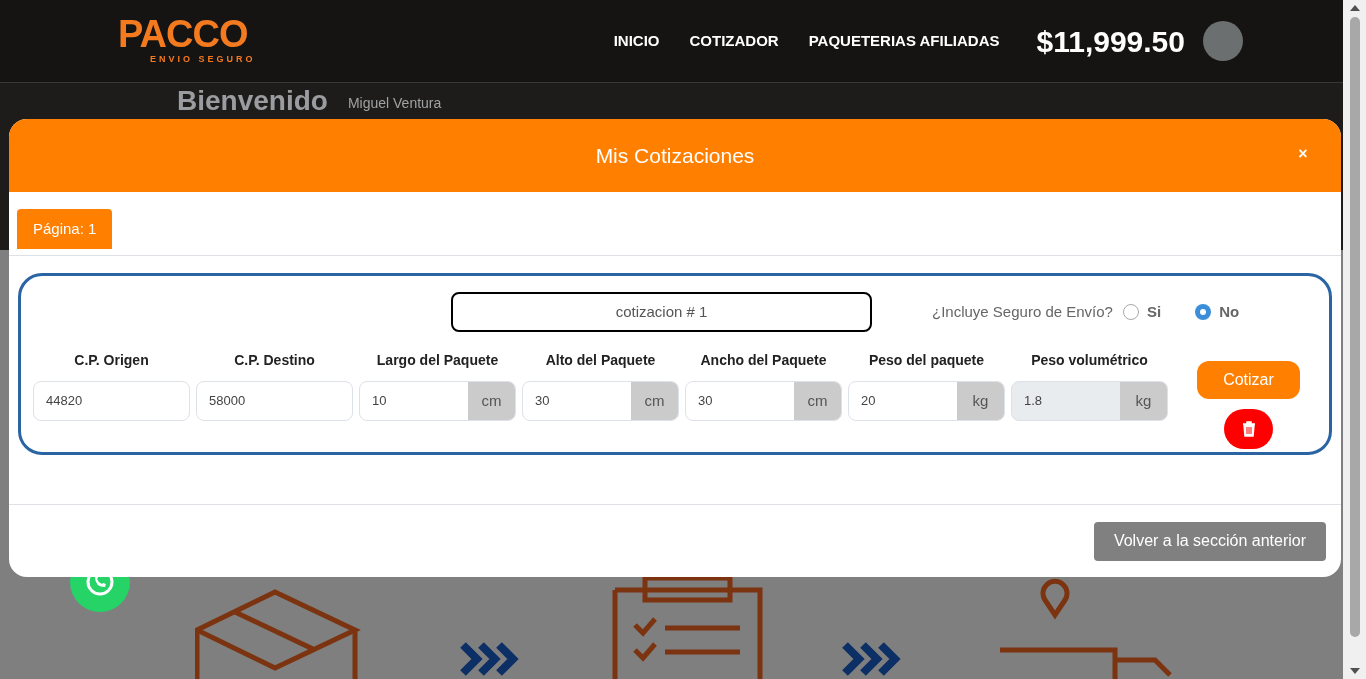  I want to click on input-field: 44820, so click(111, 401).